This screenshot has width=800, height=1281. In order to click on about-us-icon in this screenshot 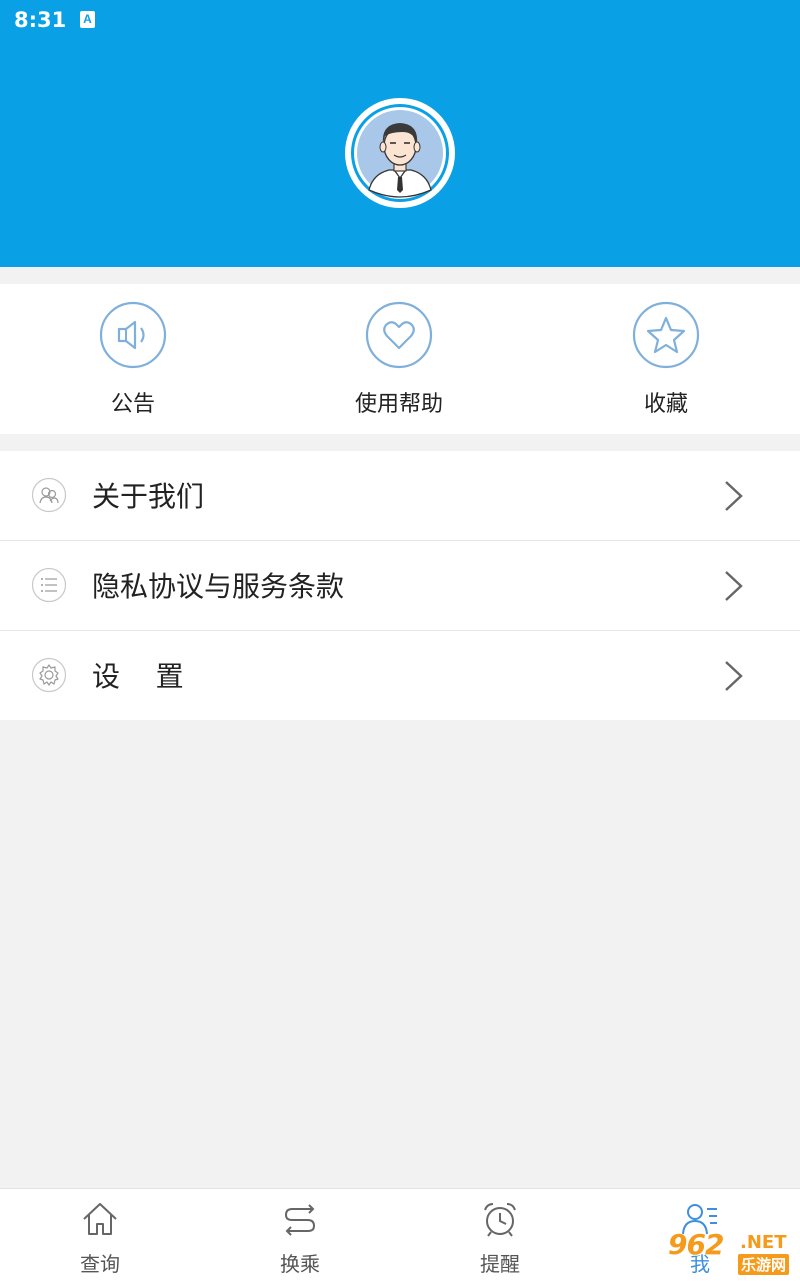, I will do `click(49, 495)`.